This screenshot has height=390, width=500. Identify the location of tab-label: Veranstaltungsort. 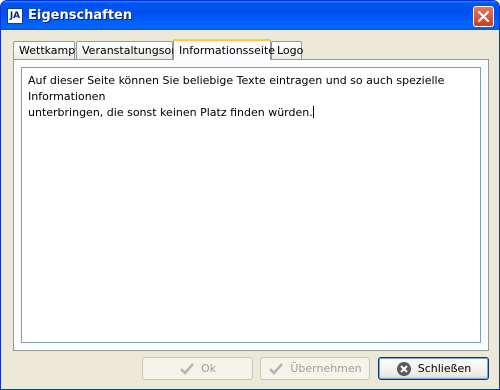
(131, 50).